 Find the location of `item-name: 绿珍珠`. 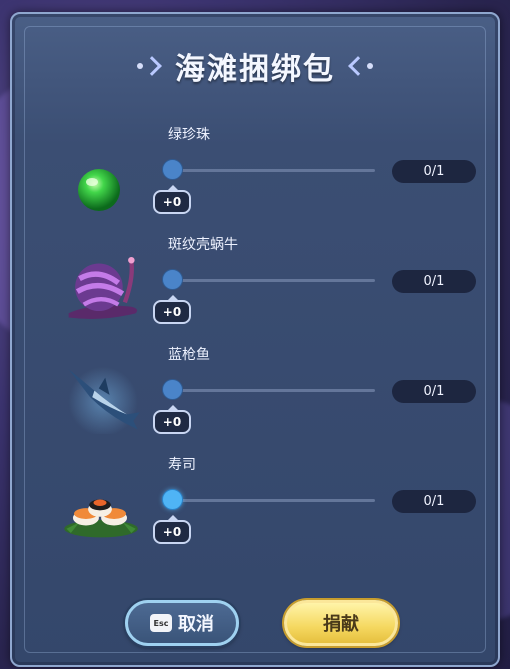

item-name: 绿珍珠 is located at coordinates (189, 135).